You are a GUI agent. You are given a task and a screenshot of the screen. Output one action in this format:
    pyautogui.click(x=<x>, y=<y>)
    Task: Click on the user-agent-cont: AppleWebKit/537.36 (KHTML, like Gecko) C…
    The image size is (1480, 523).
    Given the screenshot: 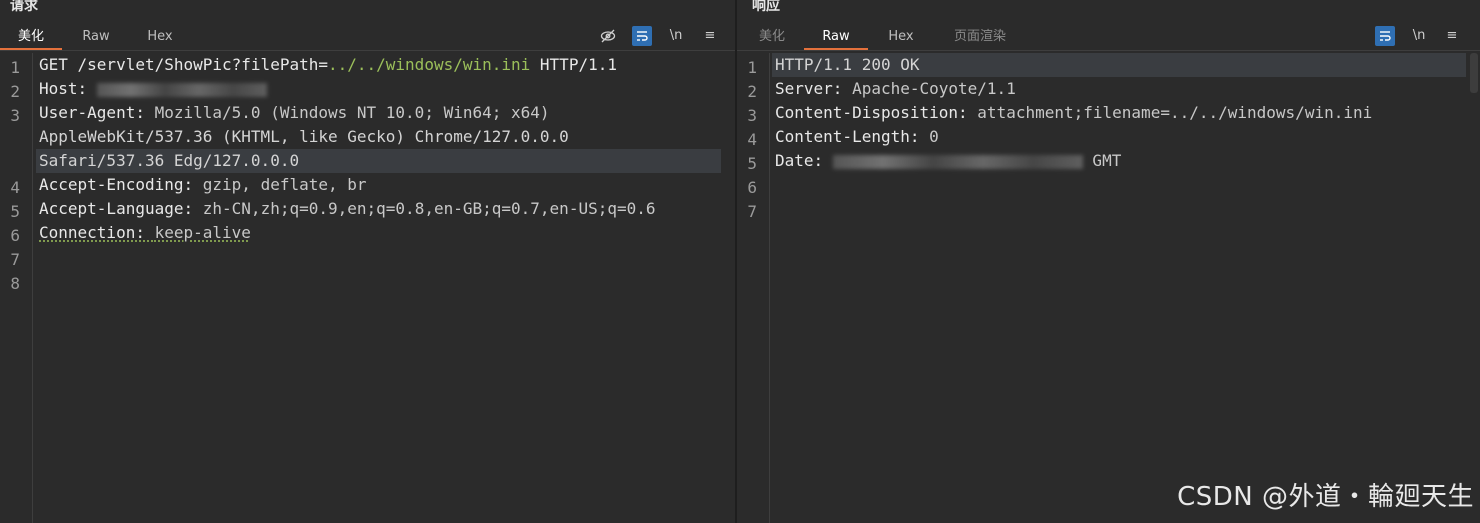 What is the action you would take?
    pyautogui.click(x=304, y=136)
    